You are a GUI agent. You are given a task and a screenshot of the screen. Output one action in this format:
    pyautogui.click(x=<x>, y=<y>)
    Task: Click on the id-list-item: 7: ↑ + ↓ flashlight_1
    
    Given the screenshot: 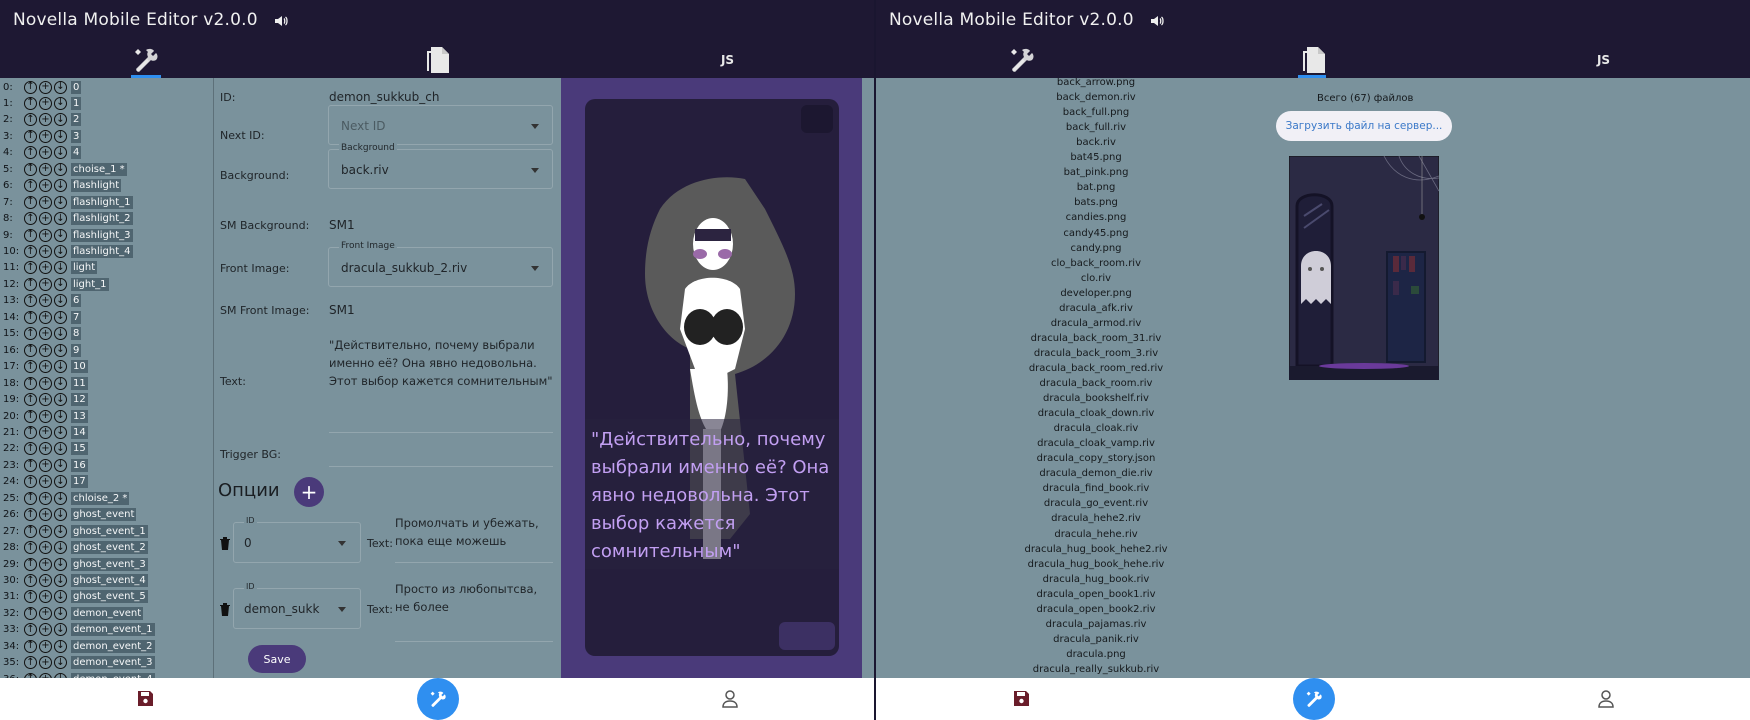 What is the action you would take?
    pyautogui.click(x=66, y=202)
    